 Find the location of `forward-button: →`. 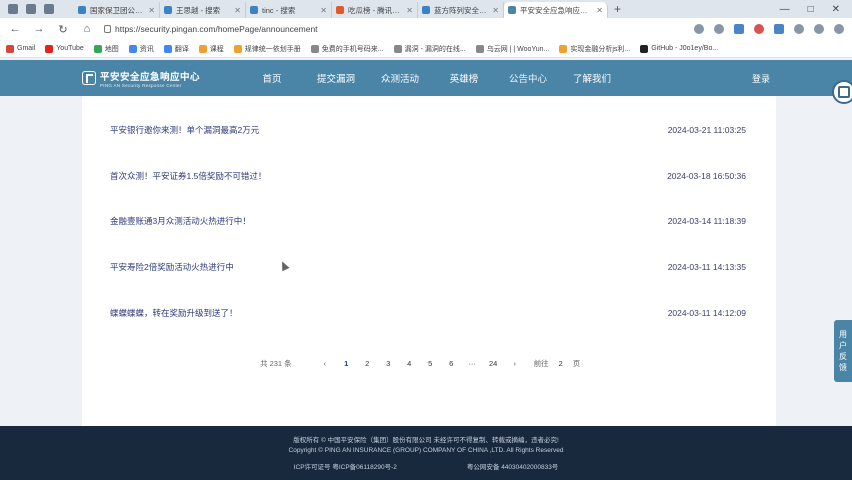

forward-button: → is located at coordinates (39, 29).